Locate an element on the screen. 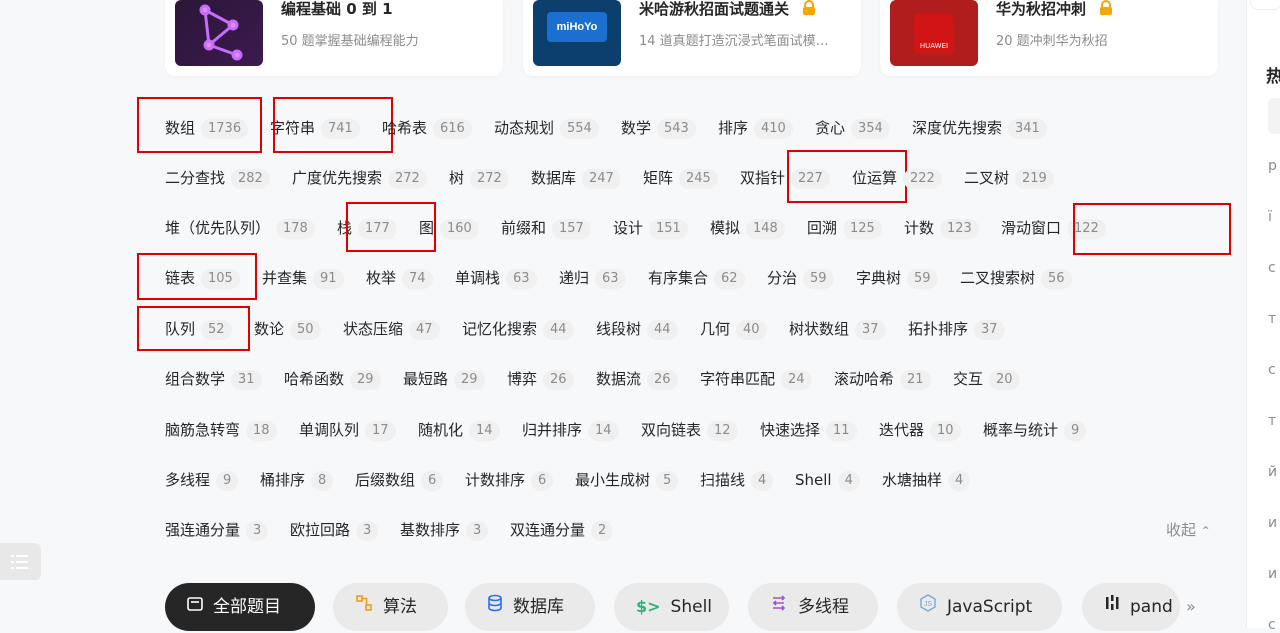  terminal-icon: $> is located at coordinates (648, 606).